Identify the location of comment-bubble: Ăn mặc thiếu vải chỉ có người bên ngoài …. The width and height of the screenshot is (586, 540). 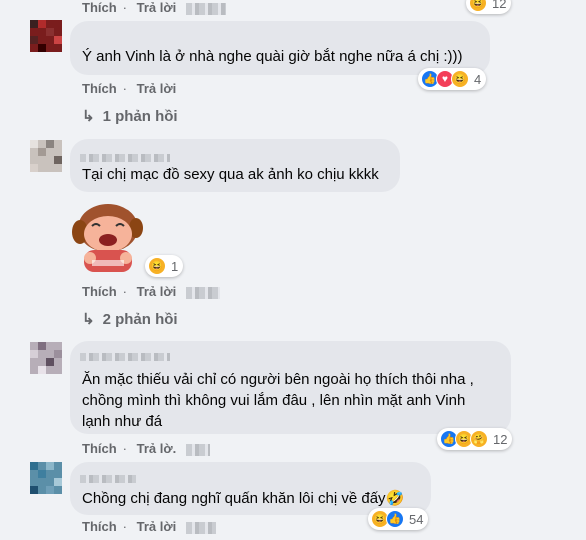
(290, 387).